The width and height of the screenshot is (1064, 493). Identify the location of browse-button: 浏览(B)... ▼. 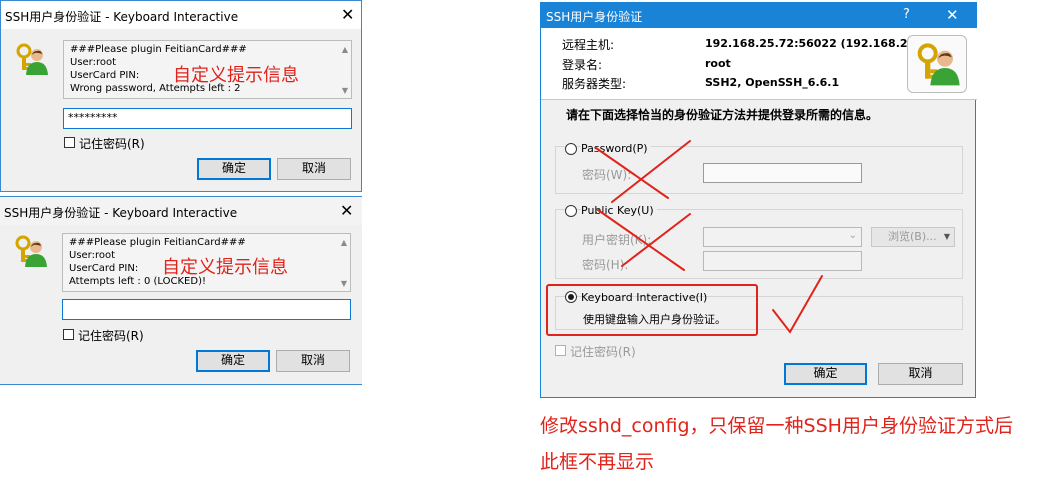
(913, 237).